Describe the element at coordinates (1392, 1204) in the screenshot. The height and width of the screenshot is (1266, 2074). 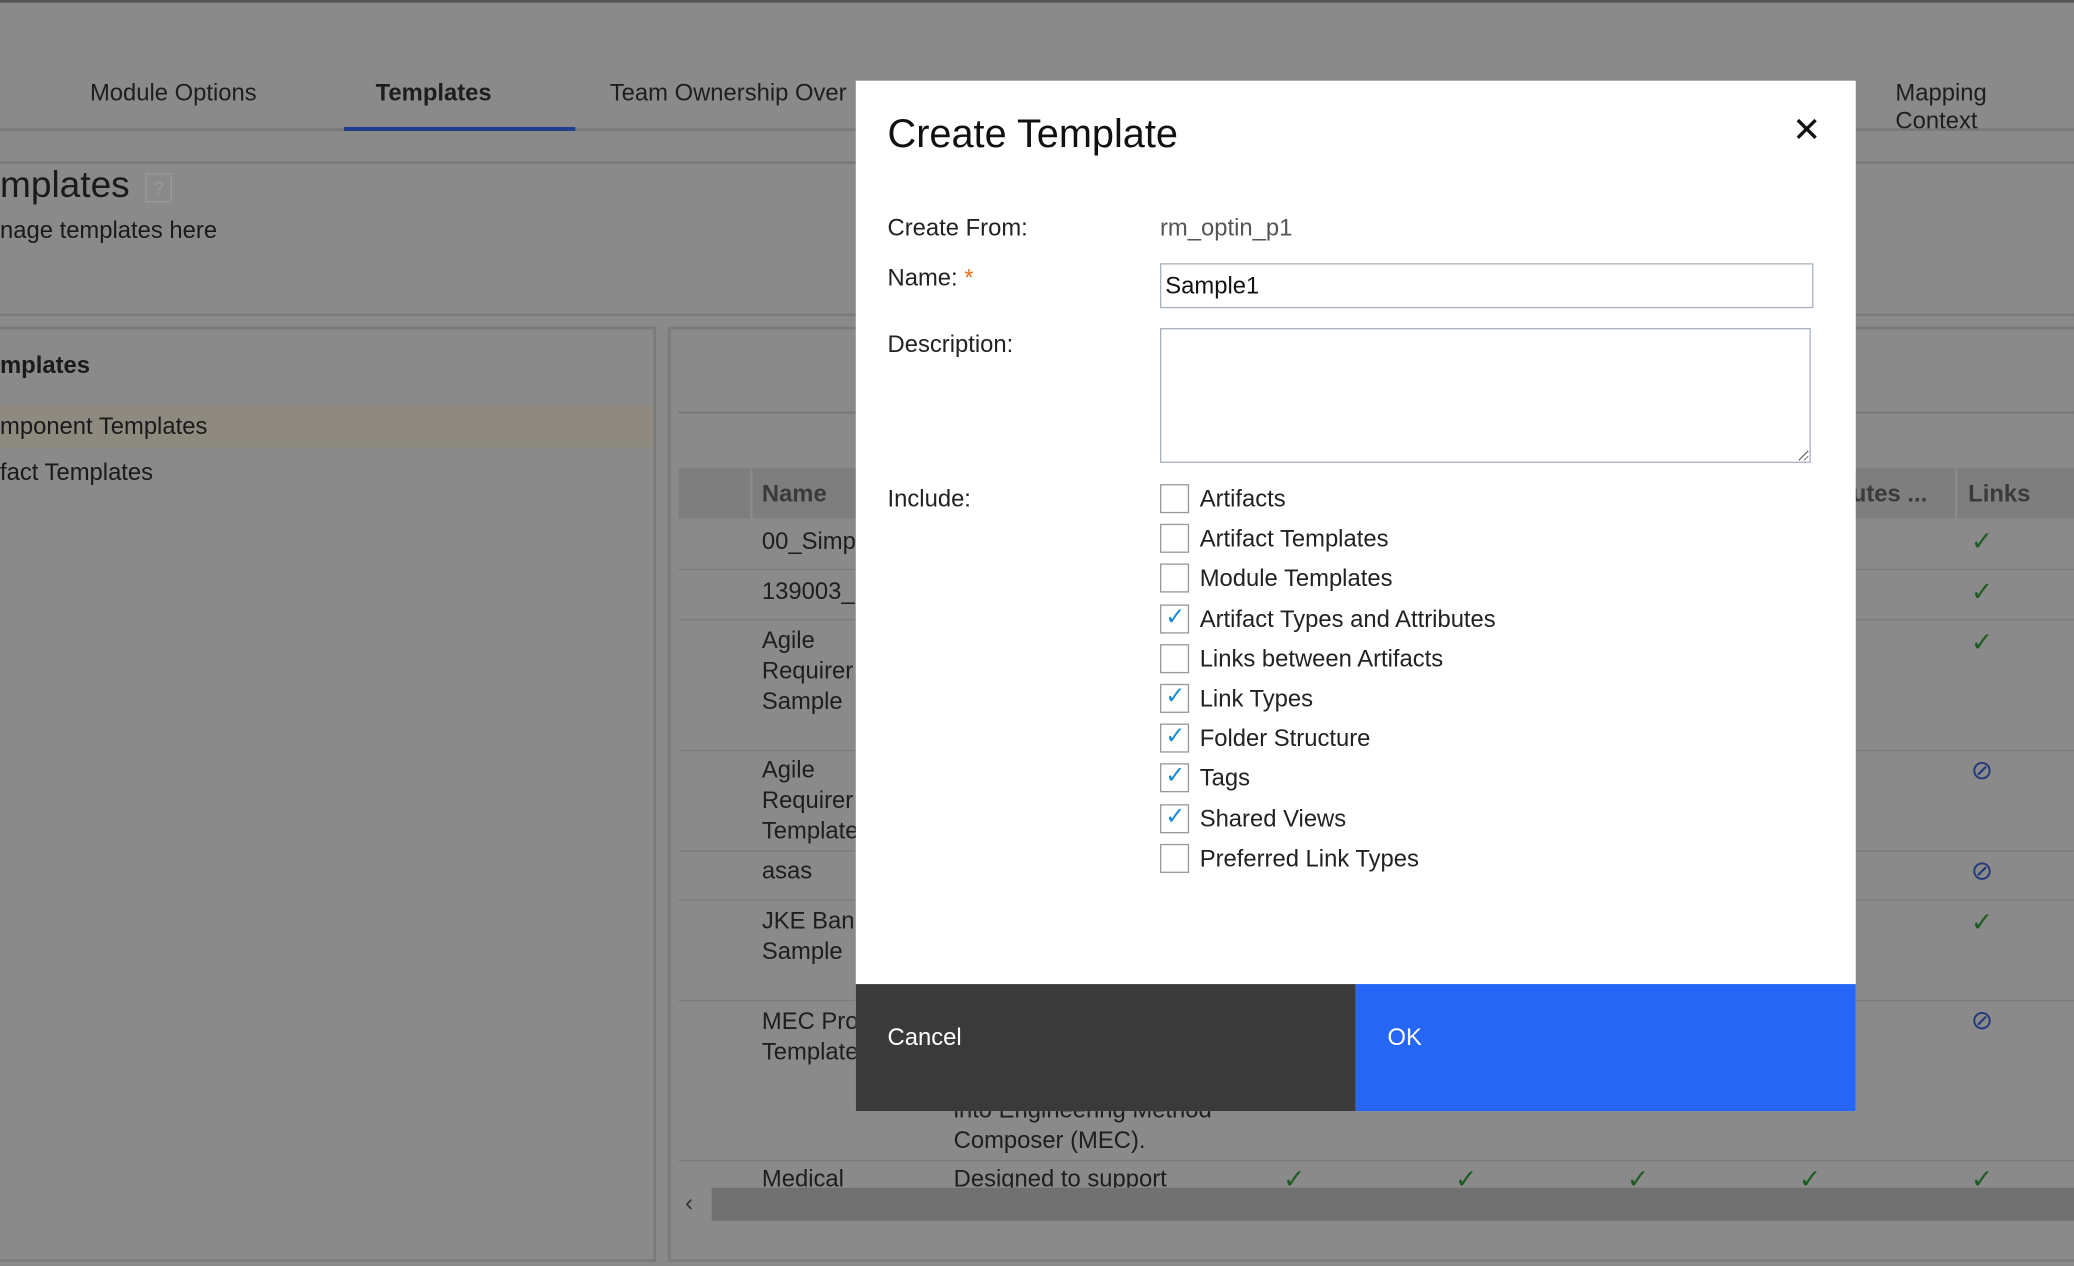
I see `scrollbar-thumb` at that location.